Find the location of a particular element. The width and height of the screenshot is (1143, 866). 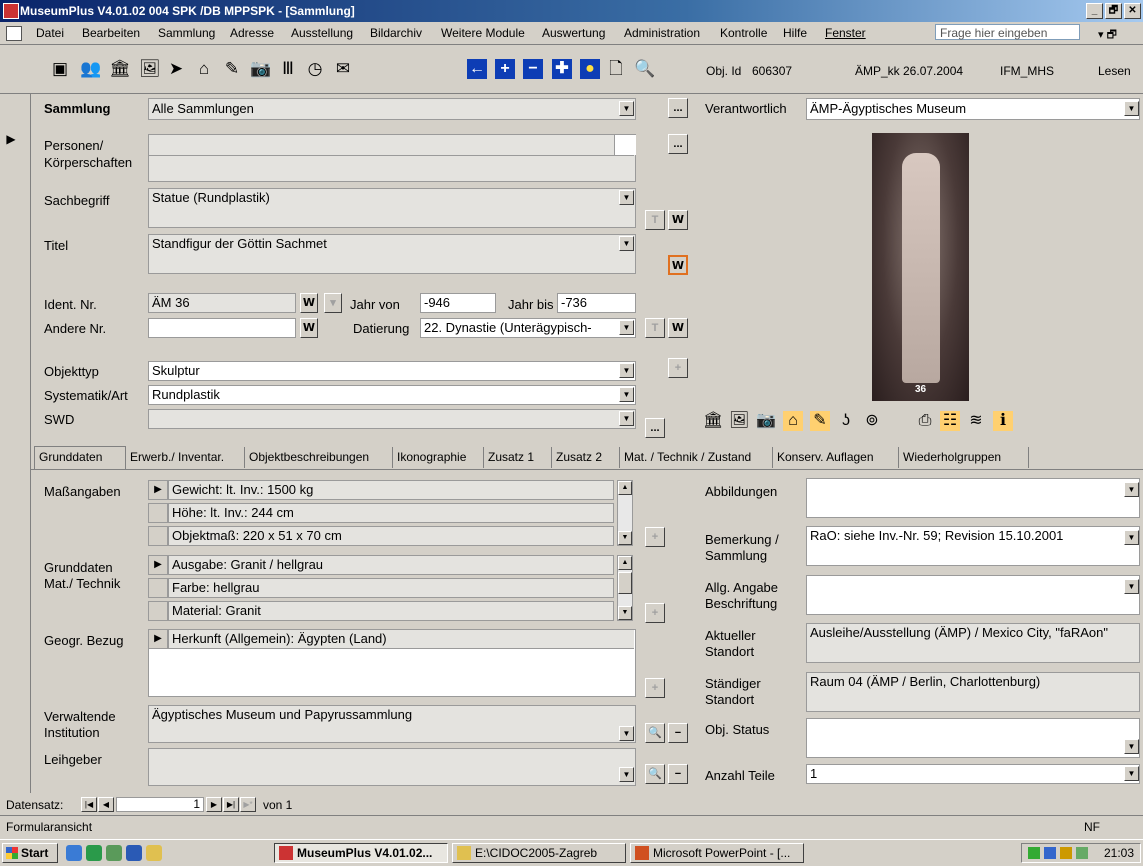

massangaben-row: Höhe: lt. Inv.: 244 cm is located at coordinates (391, 513).